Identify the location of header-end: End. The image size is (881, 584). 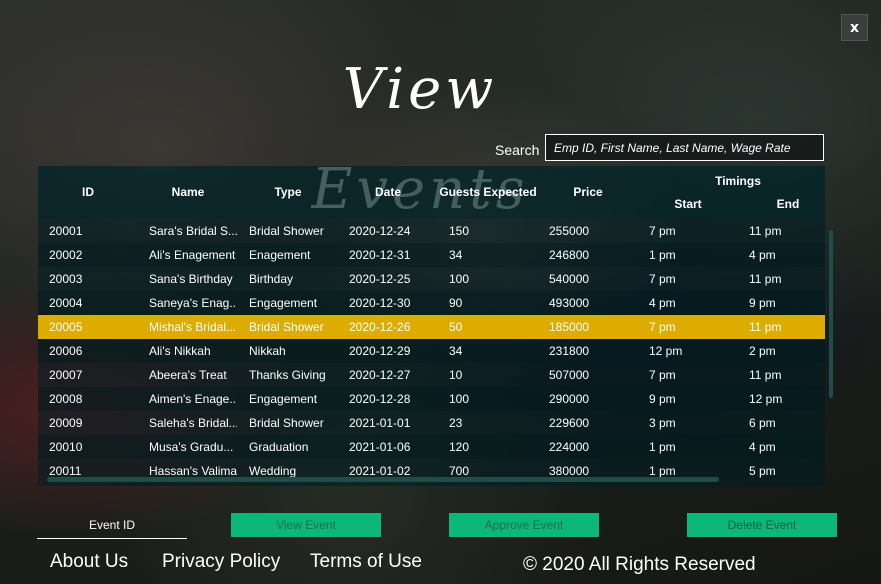
(781, 204).